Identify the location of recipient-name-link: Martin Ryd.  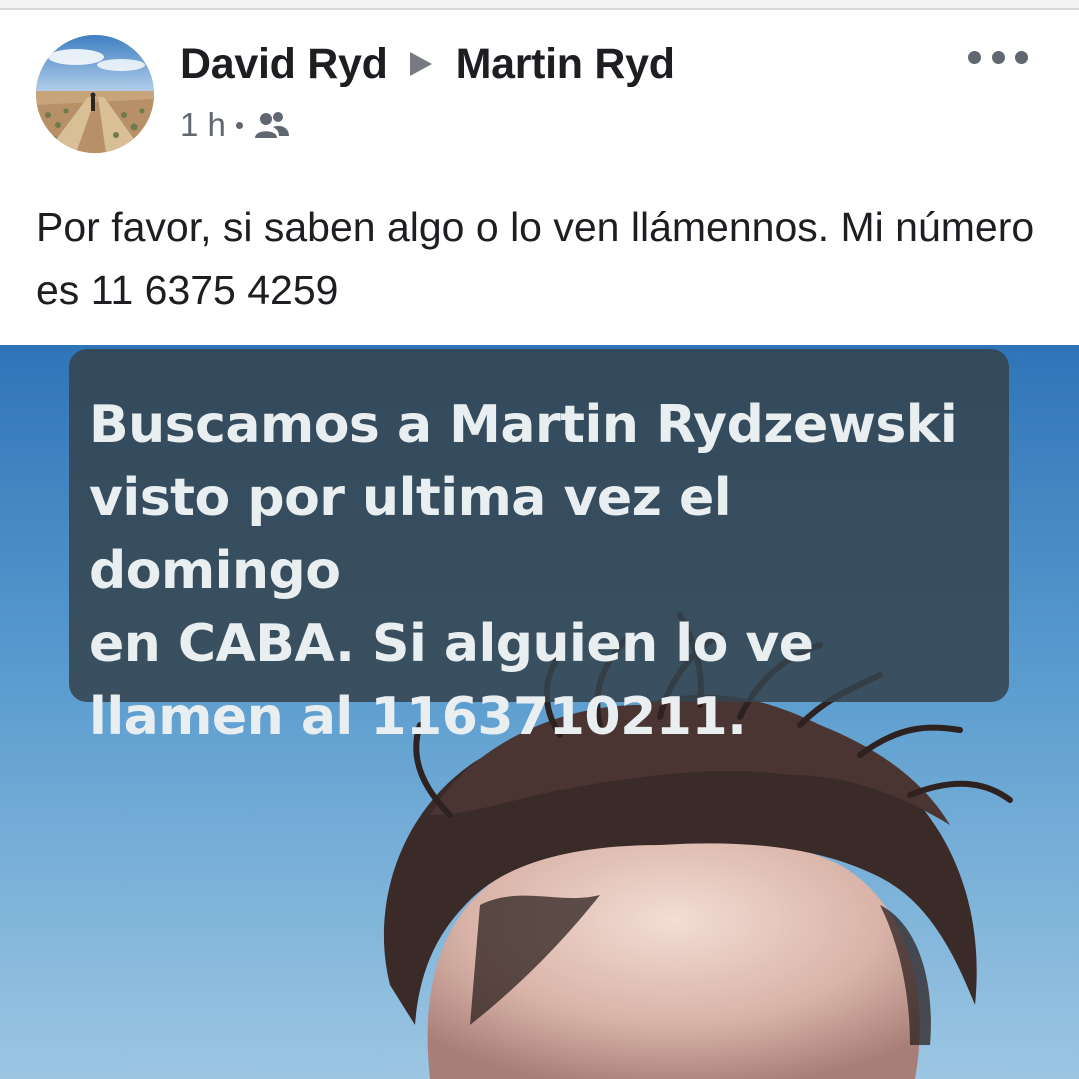
(565, 64).